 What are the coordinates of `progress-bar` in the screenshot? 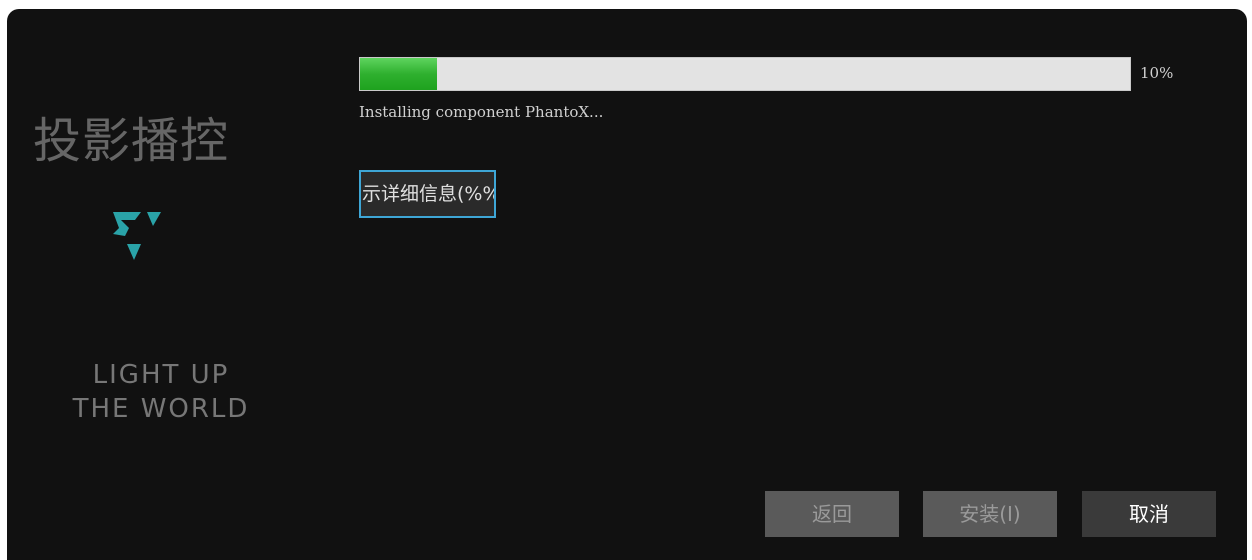 It's located at (745, 74).